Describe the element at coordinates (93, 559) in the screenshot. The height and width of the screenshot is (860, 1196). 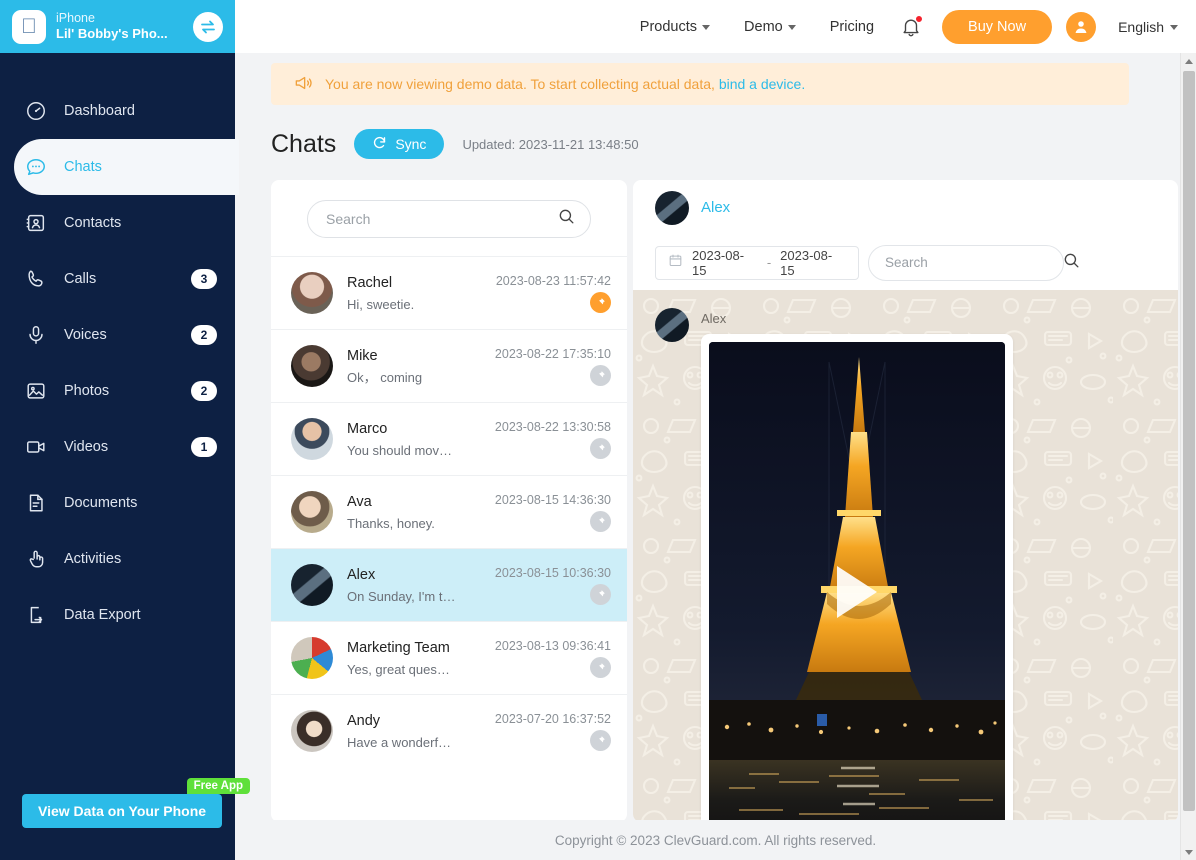
I see `sidebar-label: Activities` at that location.